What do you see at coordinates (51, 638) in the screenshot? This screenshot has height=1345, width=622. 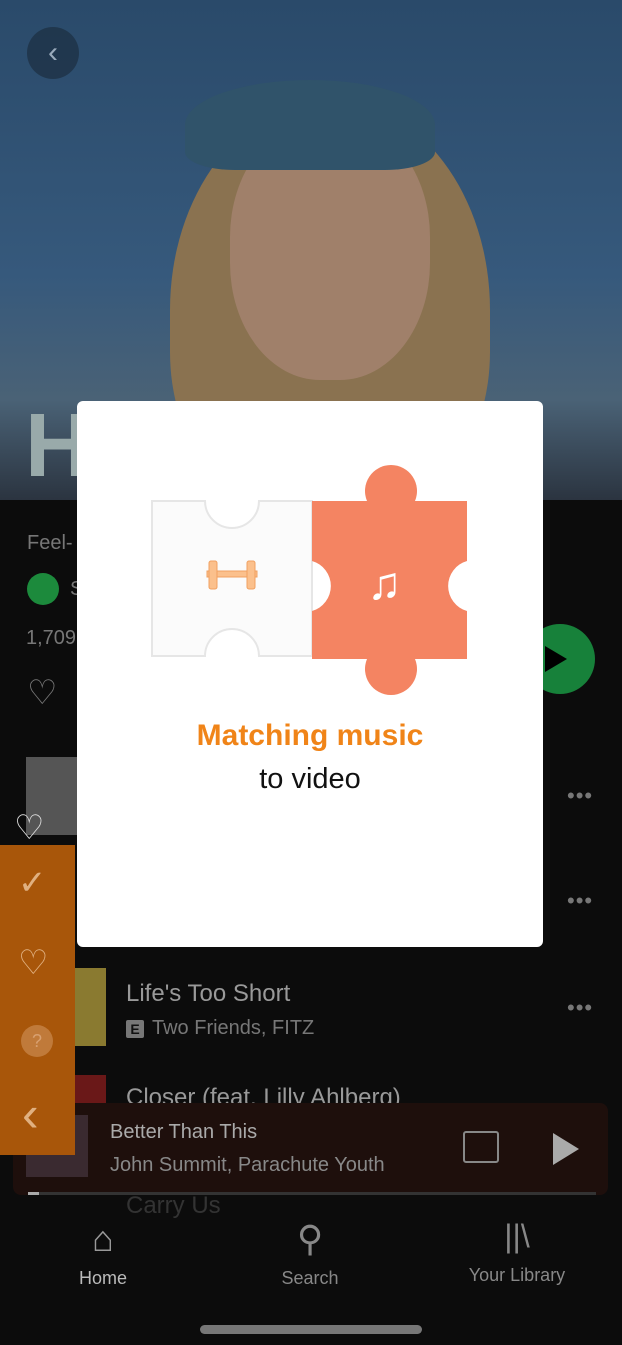 I see `likes-count: 1,709` at bounding box center [51, 638].